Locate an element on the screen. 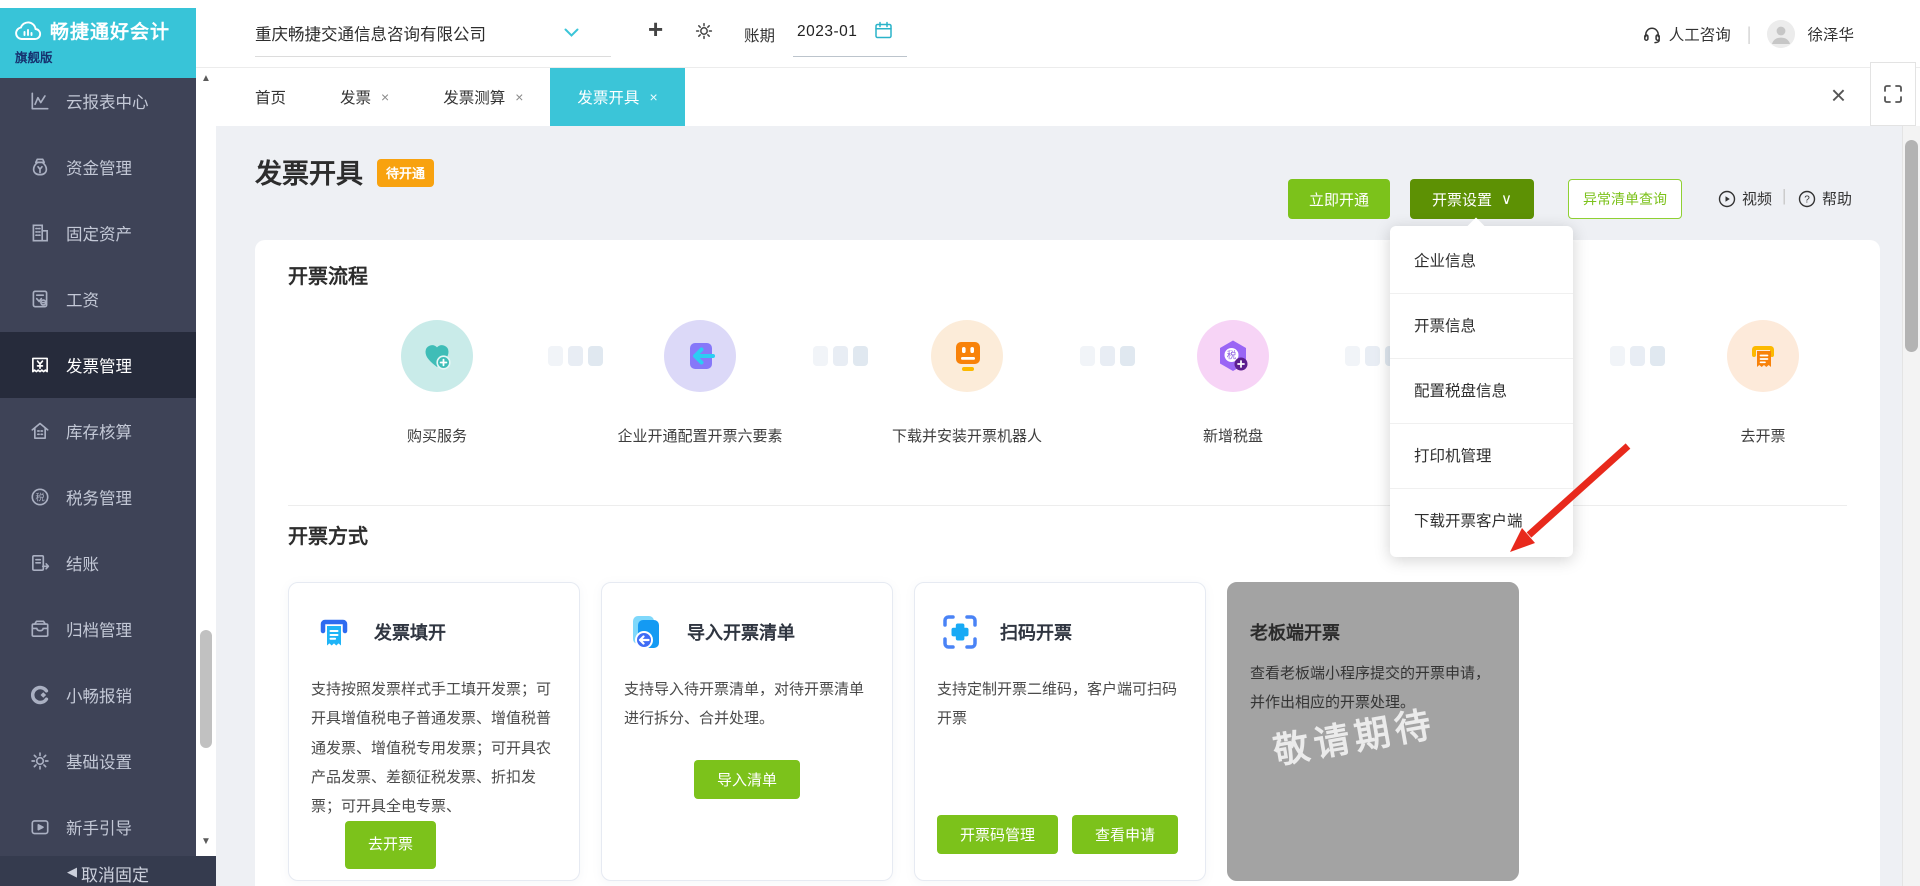 The image size is (1920, 886). tab-label: 发票 is located at coordinates (356, 98).